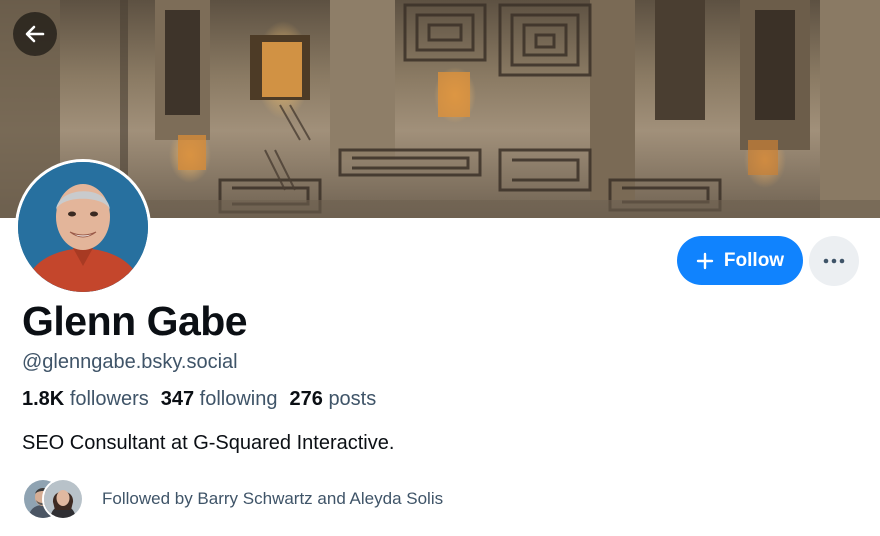 This screenshot has width=880, height=536. I want to click on following-count: 347, so click(177, 399).